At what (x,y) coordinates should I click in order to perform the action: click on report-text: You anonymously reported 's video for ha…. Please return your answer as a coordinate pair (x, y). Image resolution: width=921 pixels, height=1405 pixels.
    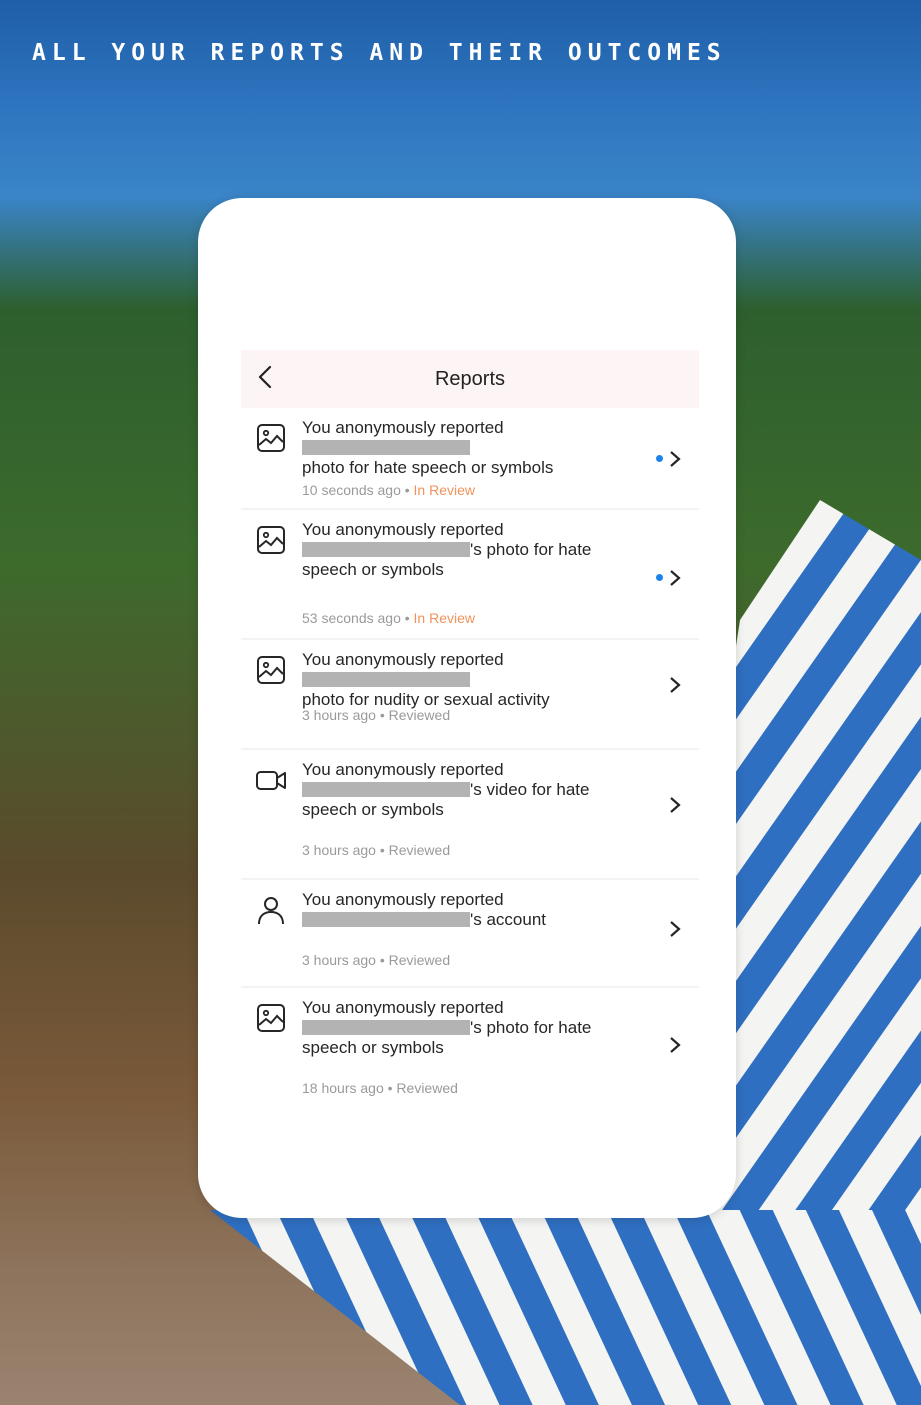
    Looking at the image, I should click on (446, 789).